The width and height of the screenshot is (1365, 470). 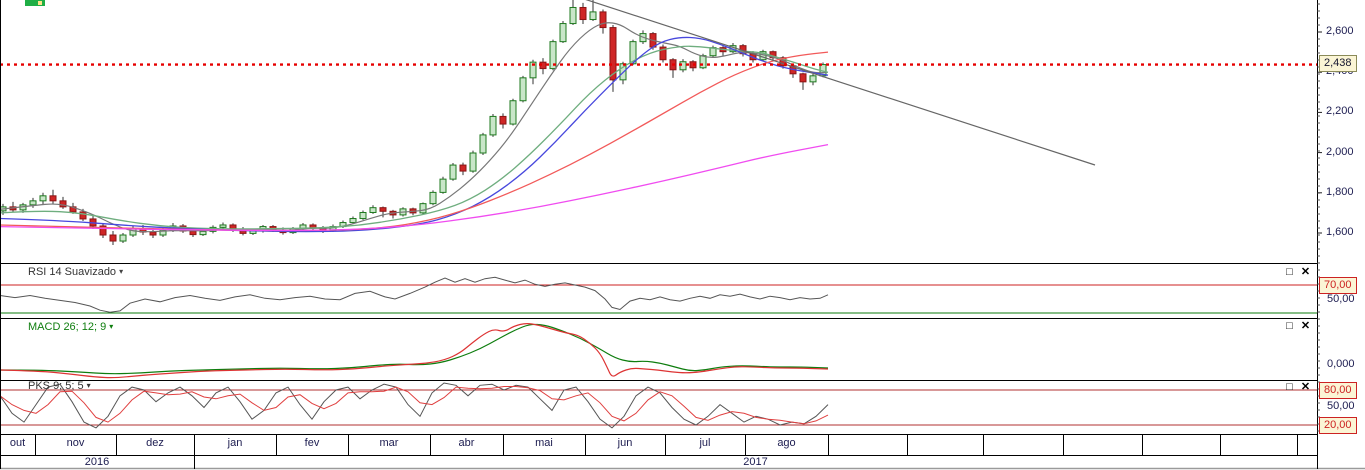 I want to click on pks-window-buttons: □ ✕, so click(x=1297, y=387).